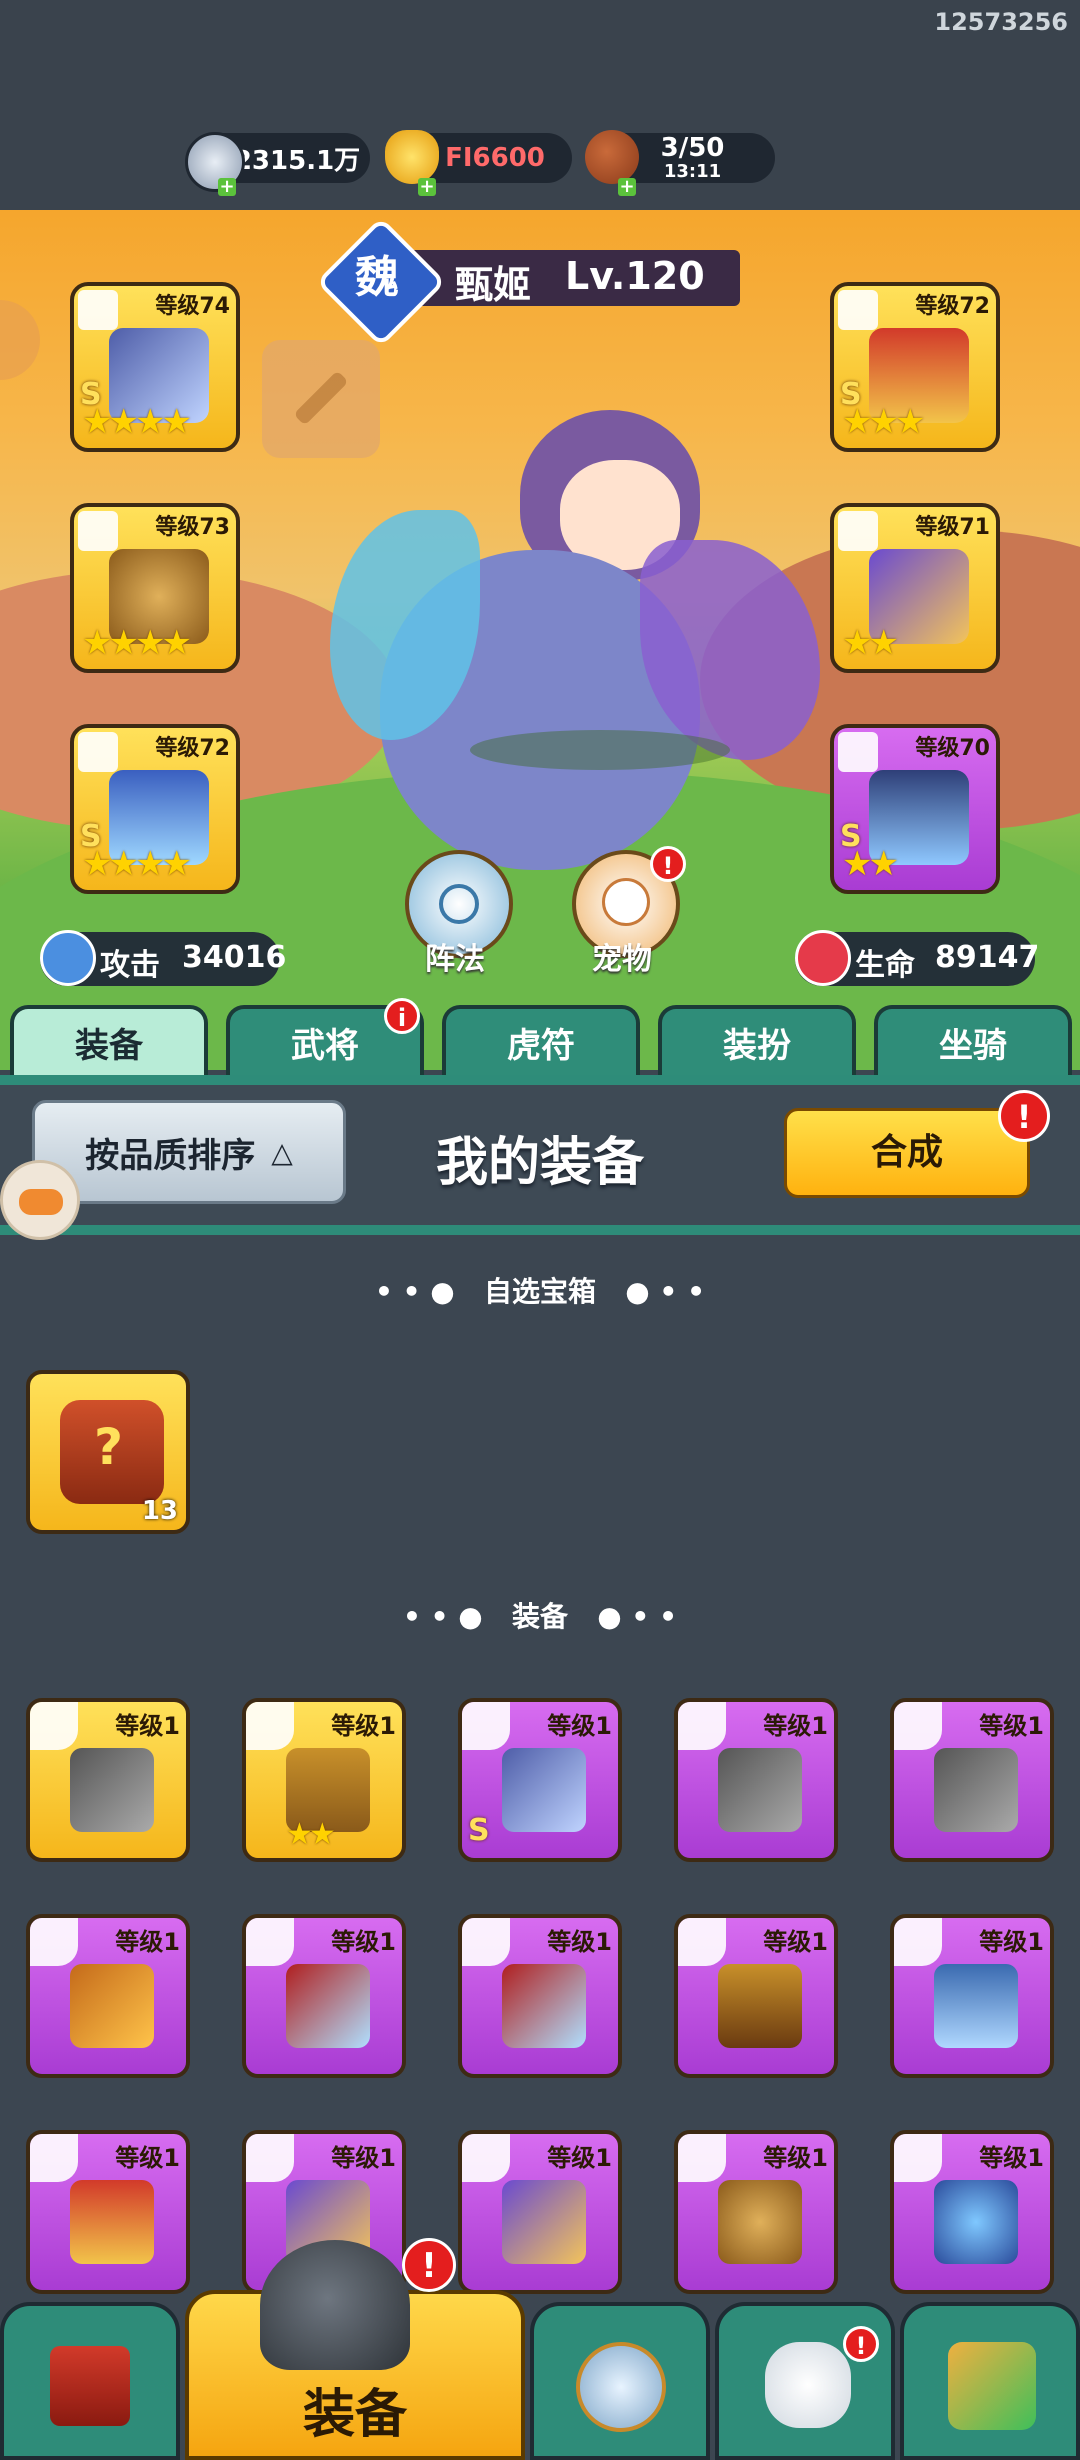 The width and height of the screenshot is (1080, 2460). Describe the element at coordinates (692, 171) in the screenshot. I see `stamina-timer: 13:11` at that location.